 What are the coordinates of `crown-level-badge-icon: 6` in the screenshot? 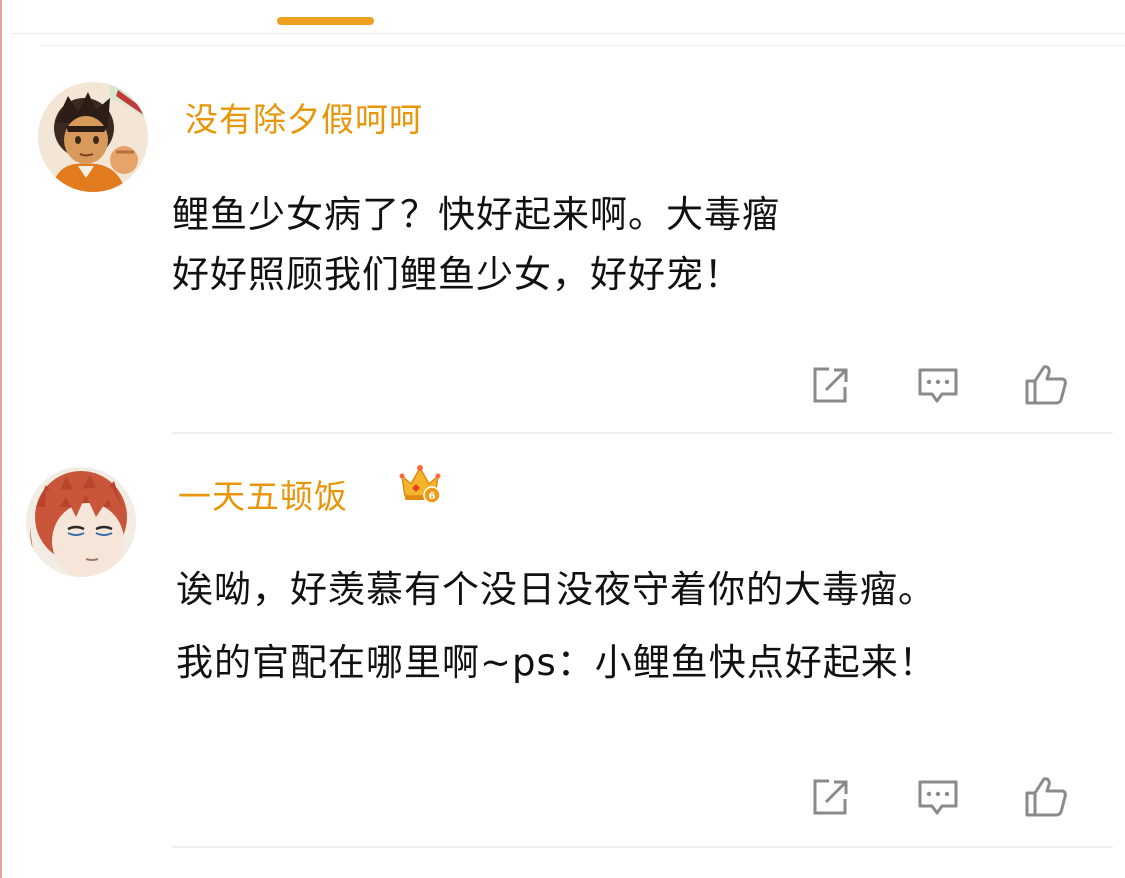 It's located at (420, 484).